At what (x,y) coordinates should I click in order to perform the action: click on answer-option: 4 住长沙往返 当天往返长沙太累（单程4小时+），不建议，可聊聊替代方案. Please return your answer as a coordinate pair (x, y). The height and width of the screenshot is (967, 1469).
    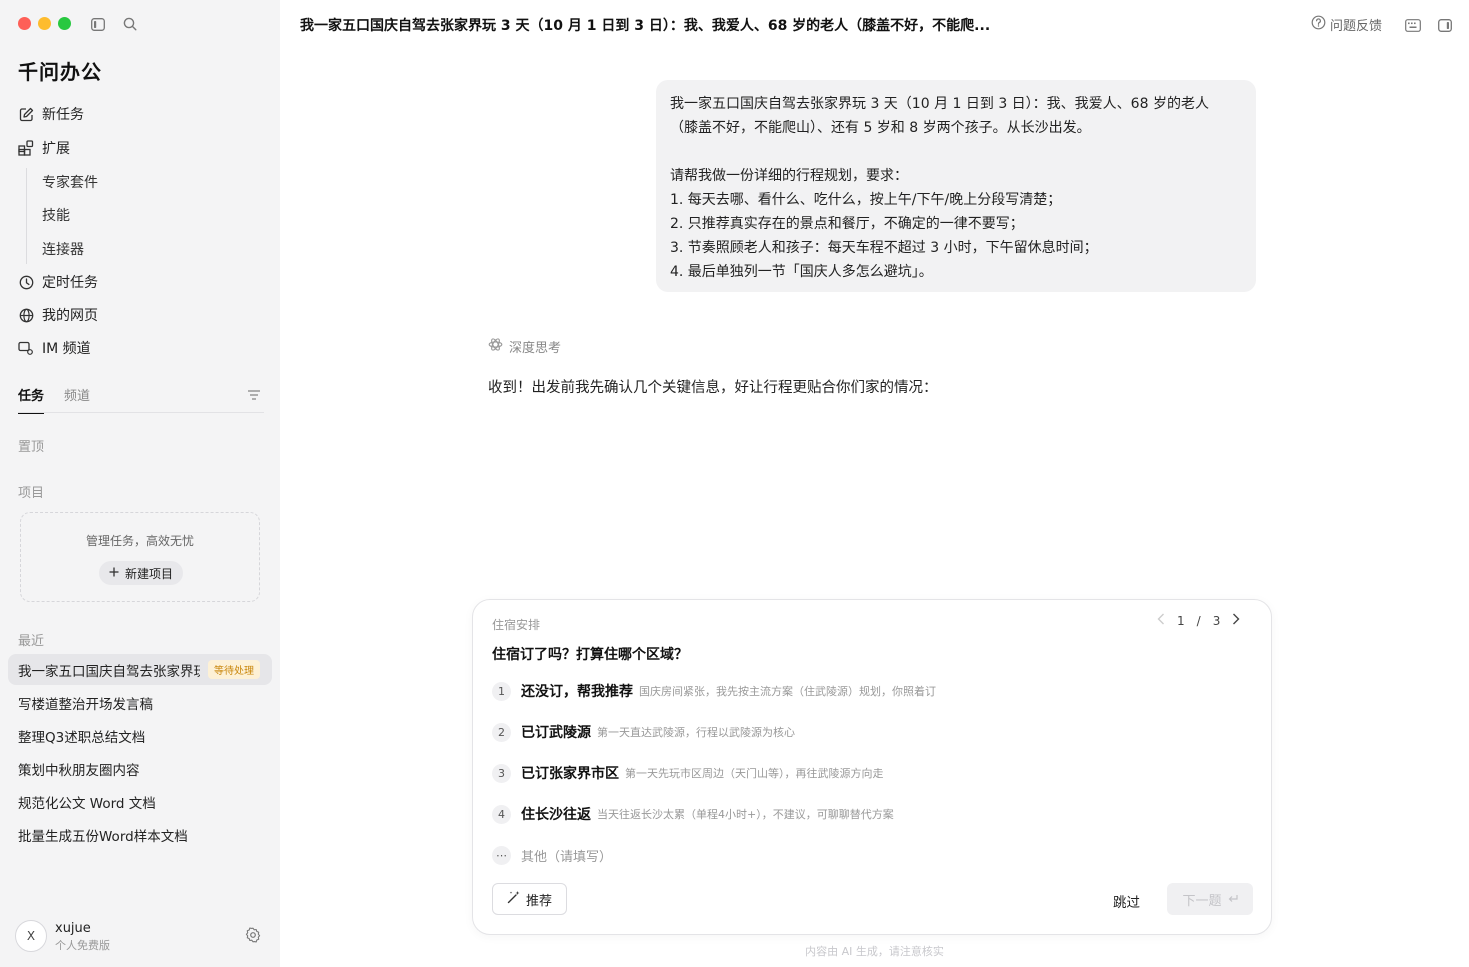
    Looking at the image, I should click on (693, 814).